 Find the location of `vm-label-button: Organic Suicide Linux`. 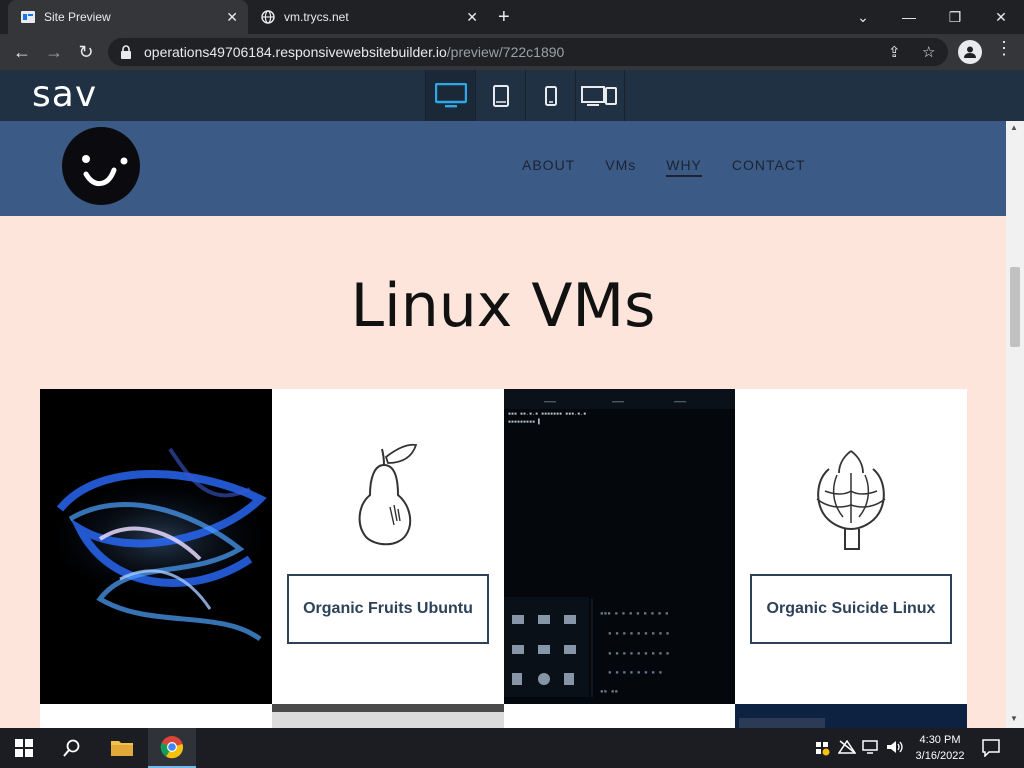

vm-label-button: Organic Suicide Linux is located at coordinates (851, 609).